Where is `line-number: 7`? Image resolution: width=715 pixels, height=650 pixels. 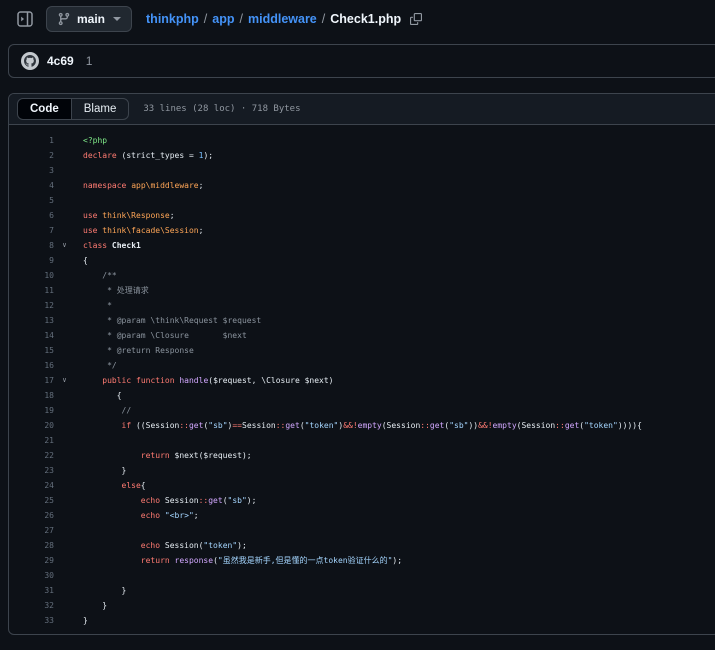
line-number: 7 is located at coordinates (31, 230).